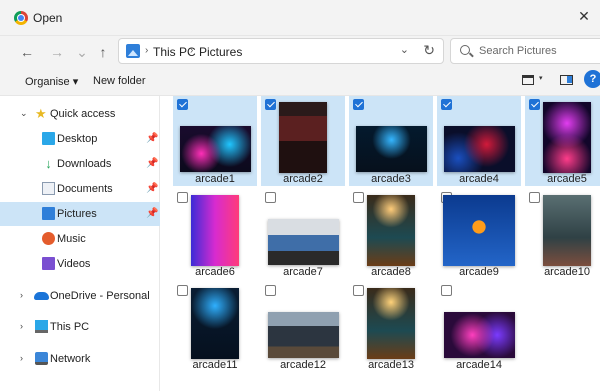 The height and width of the screenshot is (391, 600). I want to click on star-icon: ★, so click(41, 113).